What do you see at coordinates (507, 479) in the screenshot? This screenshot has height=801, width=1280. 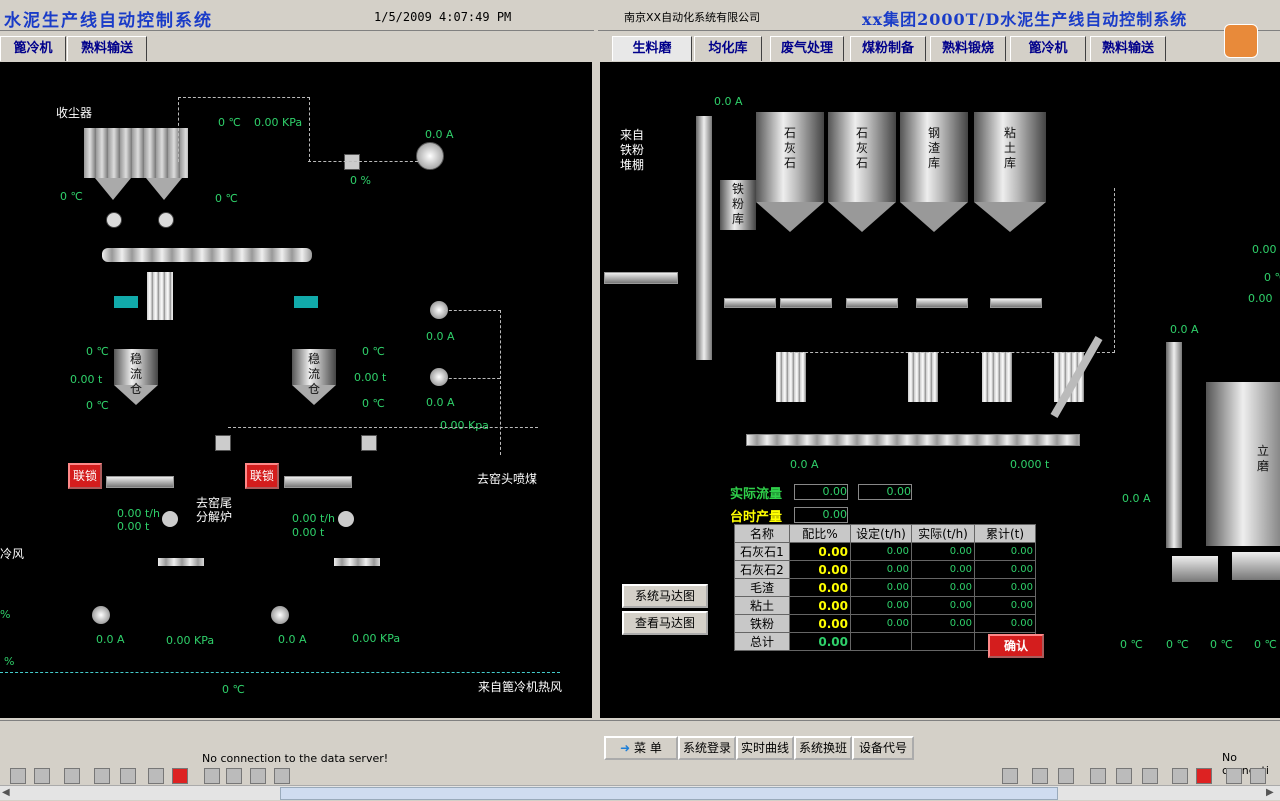 I see `dest-kiln-head: 去窑头喷煤` at bounding box center [507, 479].